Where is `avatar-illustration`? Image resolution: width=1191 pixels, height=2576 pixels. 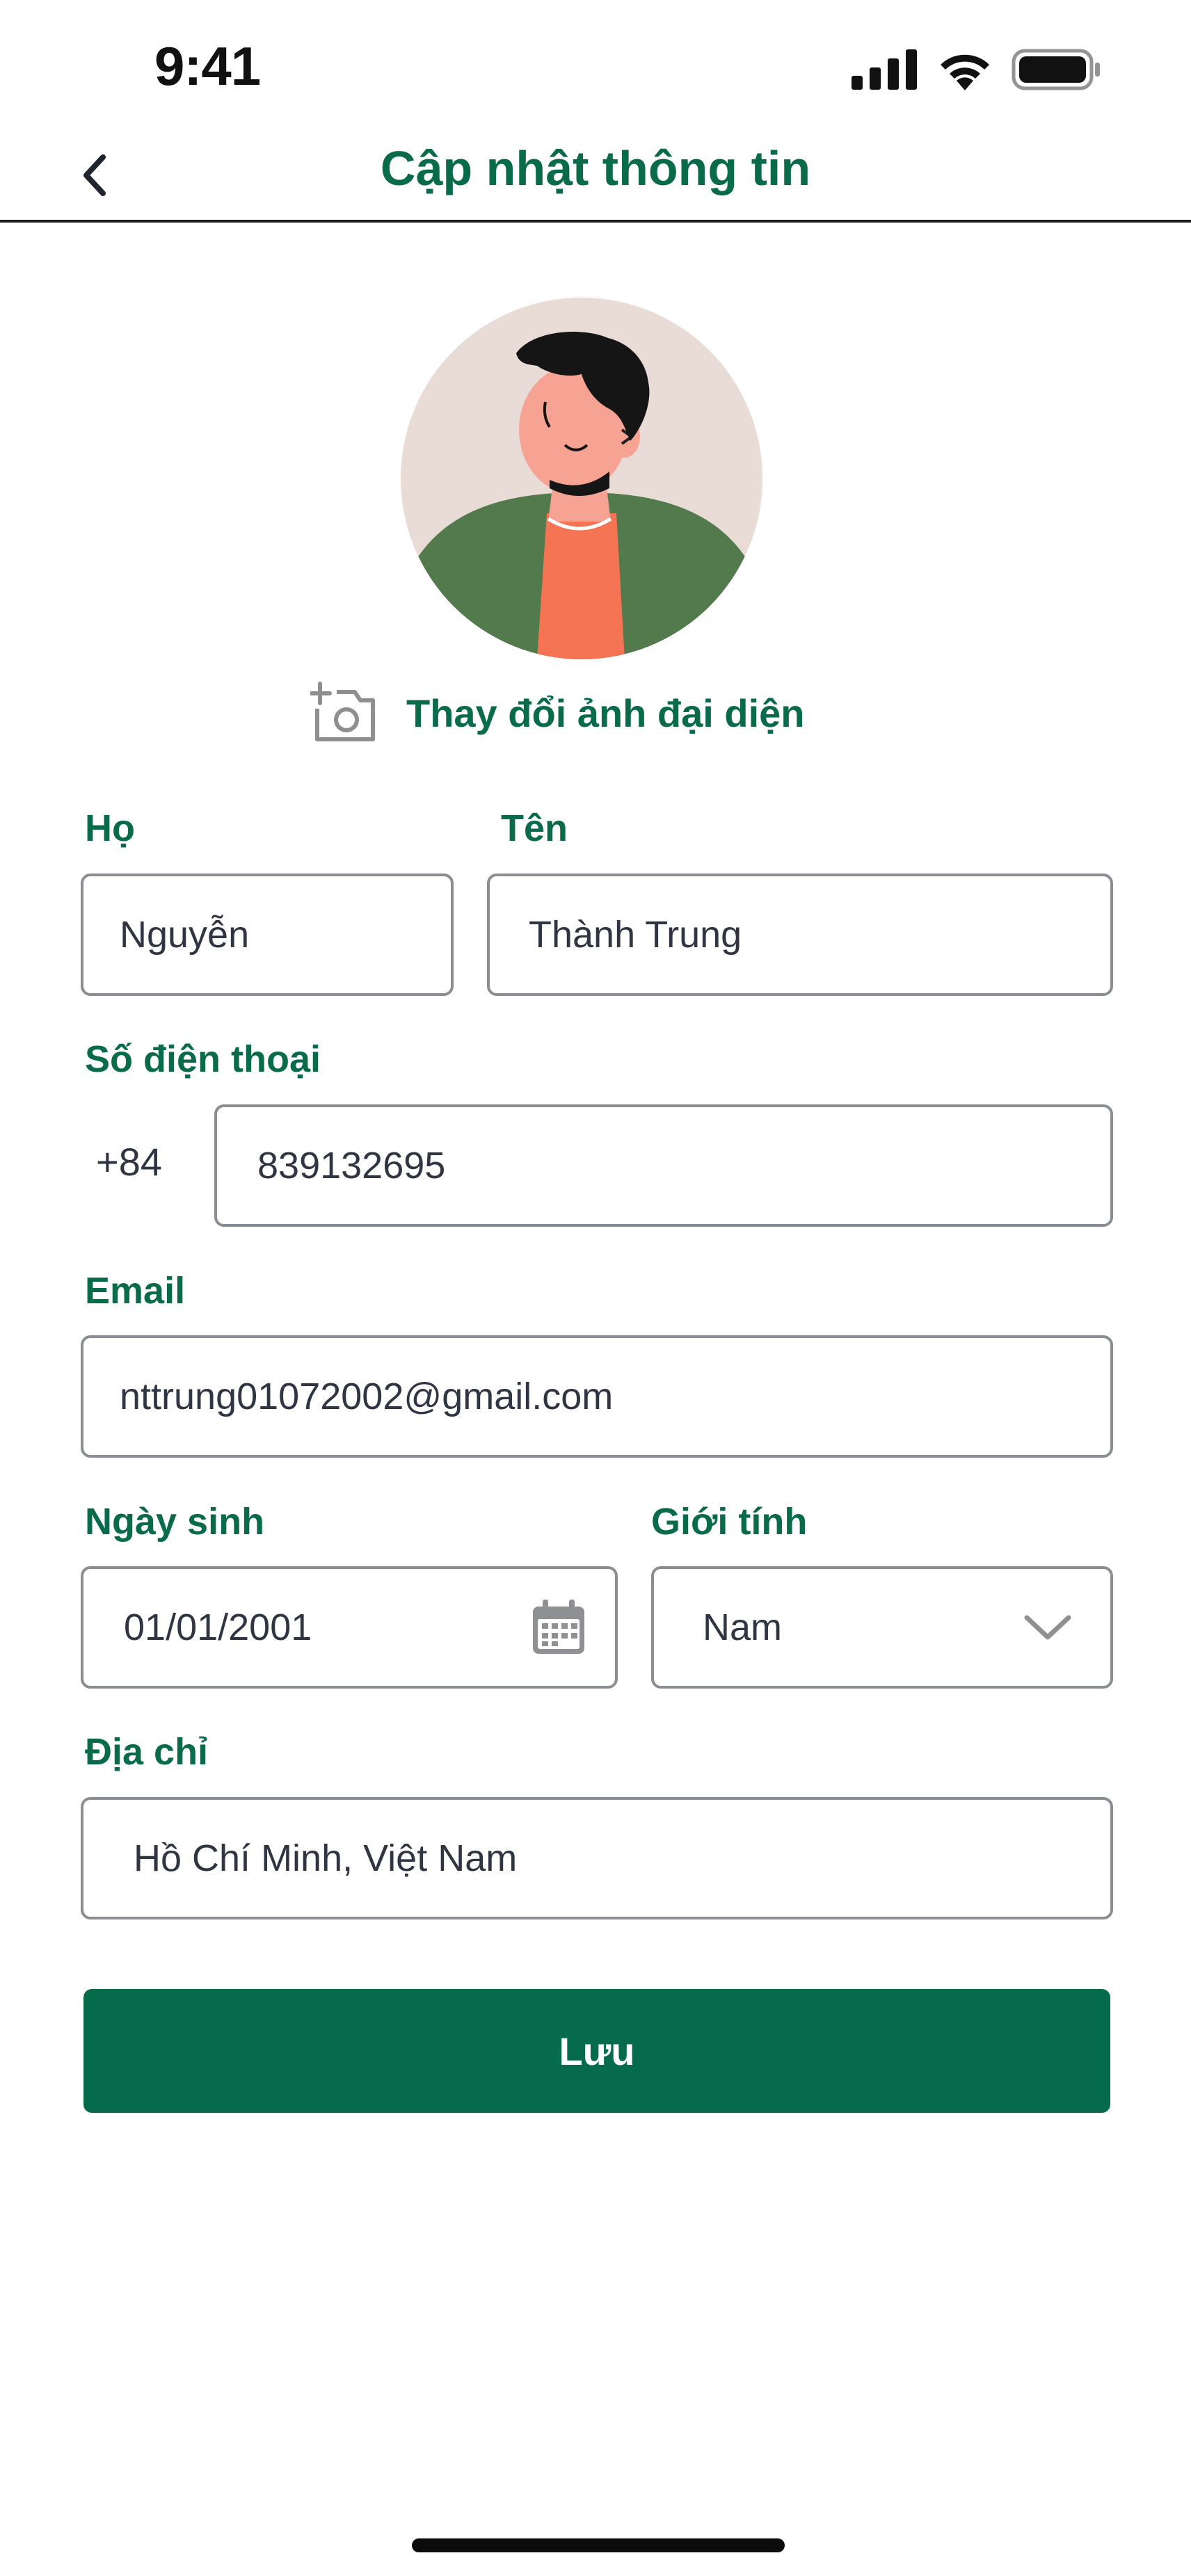 avatar-illustration is located at coordinates (581, 479).